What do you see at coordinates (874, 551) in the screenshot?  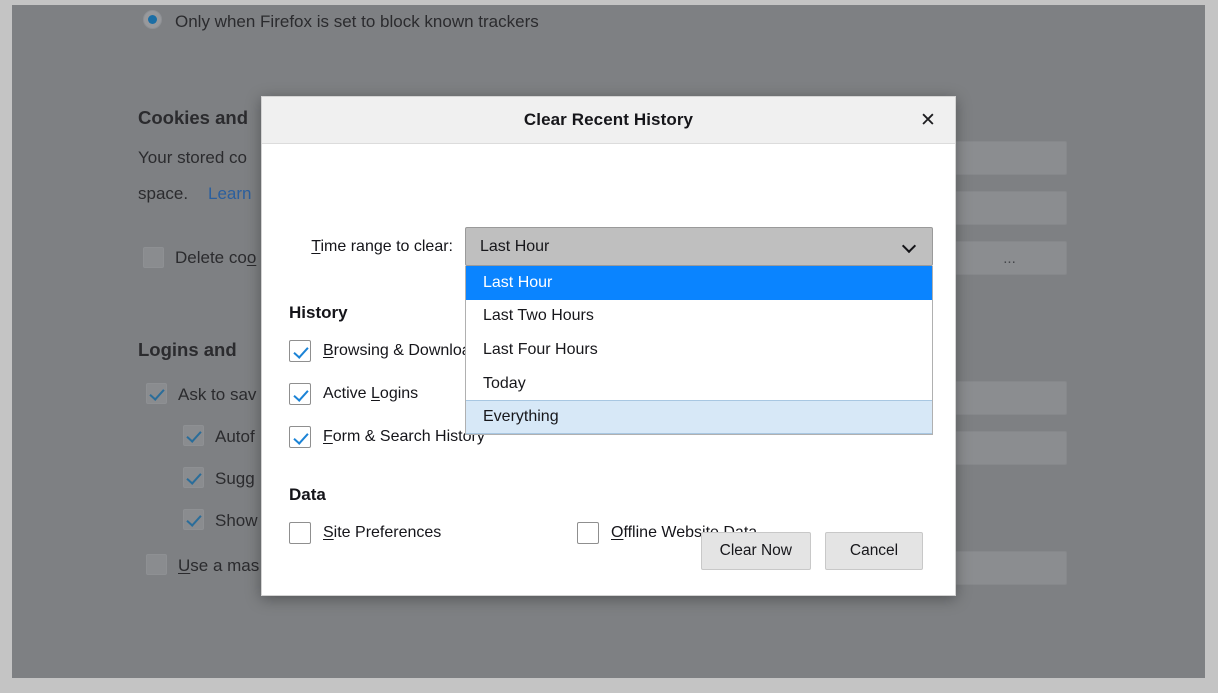 I see `cancel-button: Cancel` at bounding box center [874, 551].